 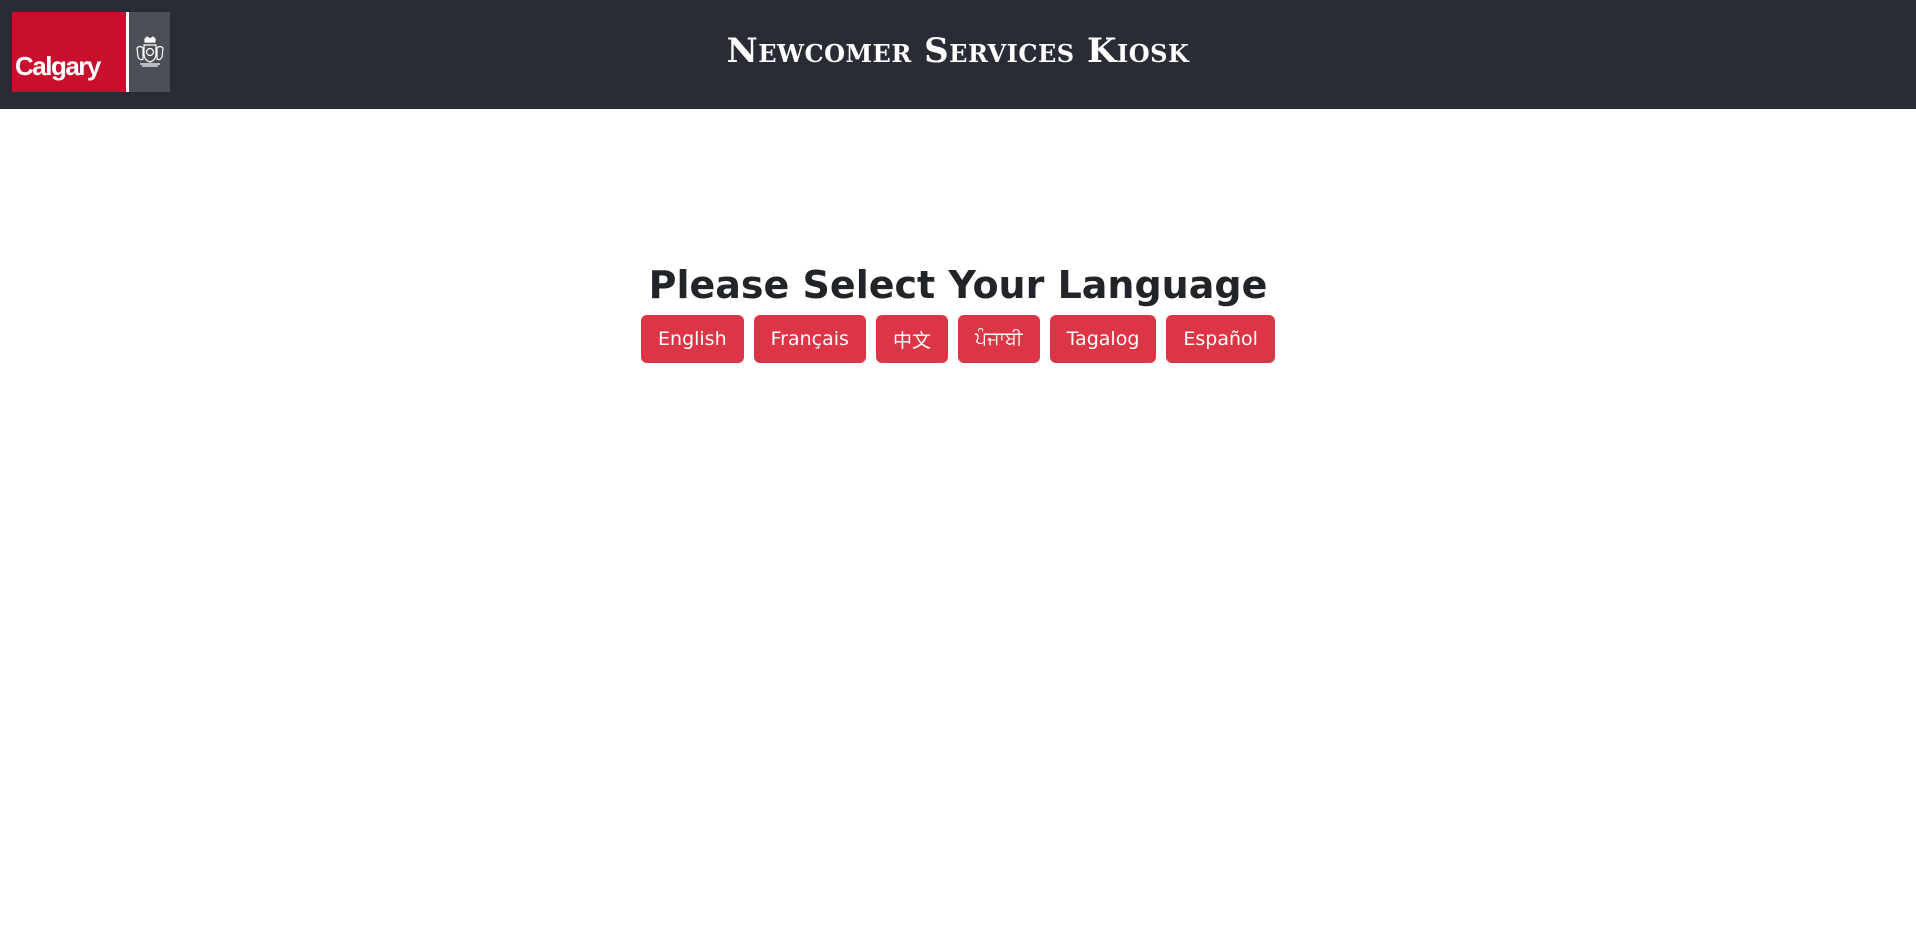 I want to click on language-button-tagalog: Tagalog, so click(x=1103, y=339).